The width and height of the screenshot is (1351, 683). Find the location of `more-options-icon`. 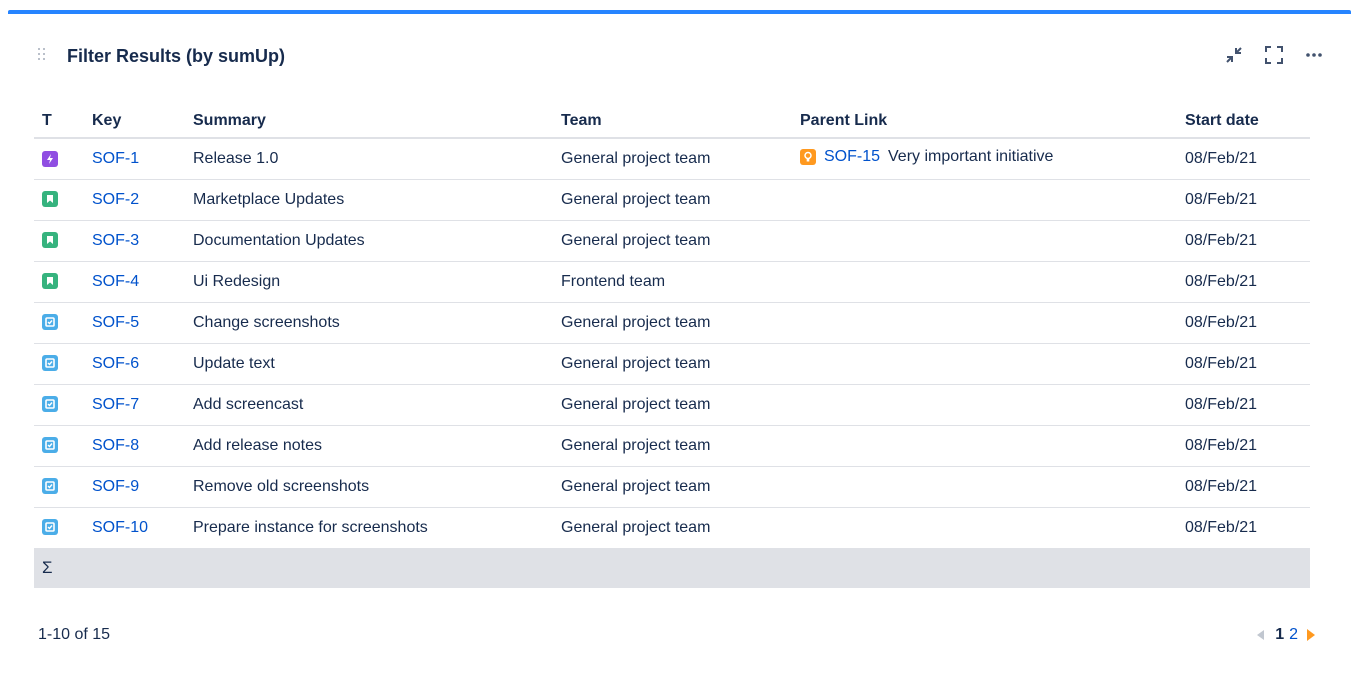

more-options-icon is located at coordinates (1314, 55).